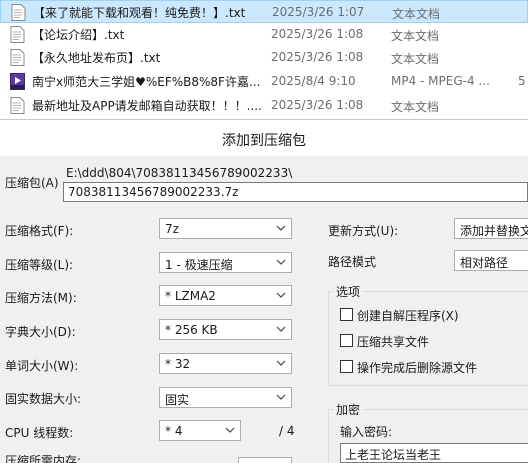  Describe the element at coordinates (346, 340) in the screenshot. I see `shared-checkbox` at that location.